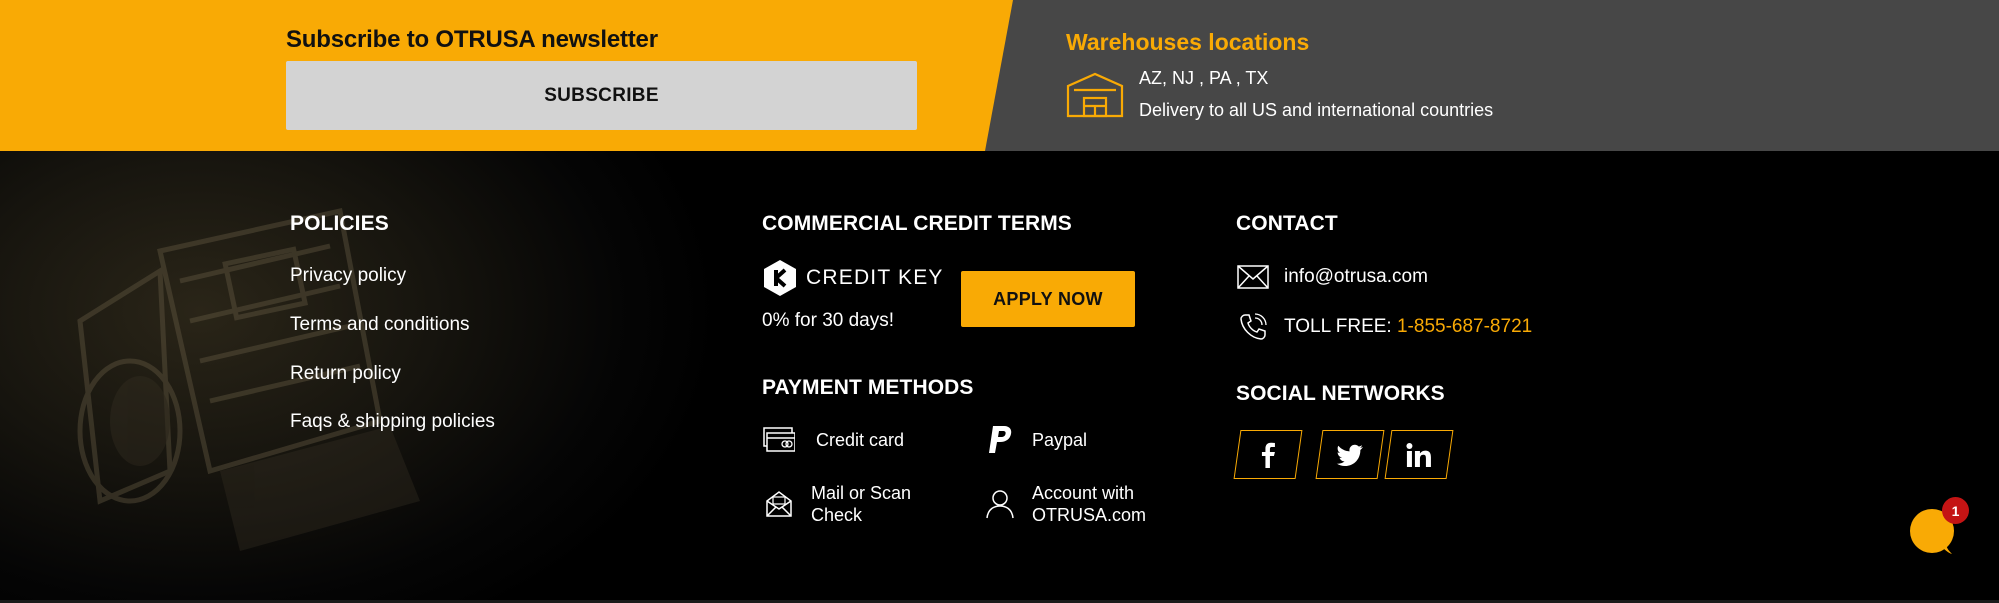 The width and height of the screenshot is (1999, 603). I want to click on mail-check-label-line2: Check, so click(837, 515).